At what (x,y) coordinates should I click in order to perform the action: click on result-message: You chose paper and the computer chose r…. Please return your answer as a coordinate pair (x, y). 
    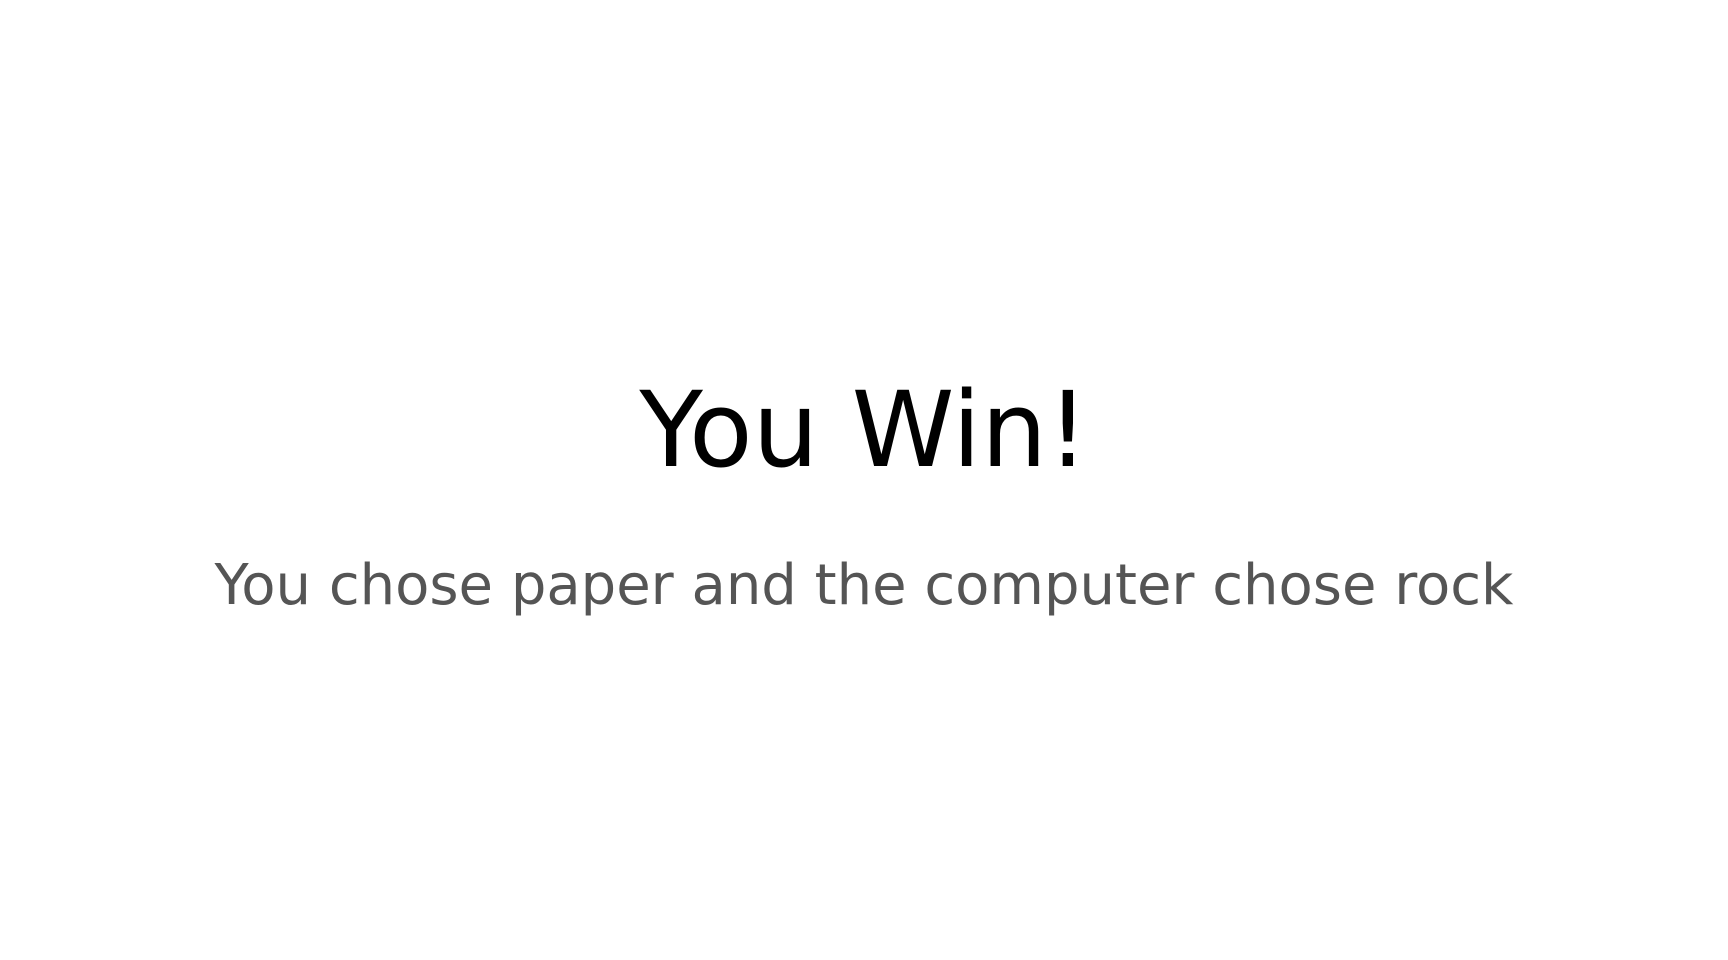
    Looking at the image, I should click on (864, 585).